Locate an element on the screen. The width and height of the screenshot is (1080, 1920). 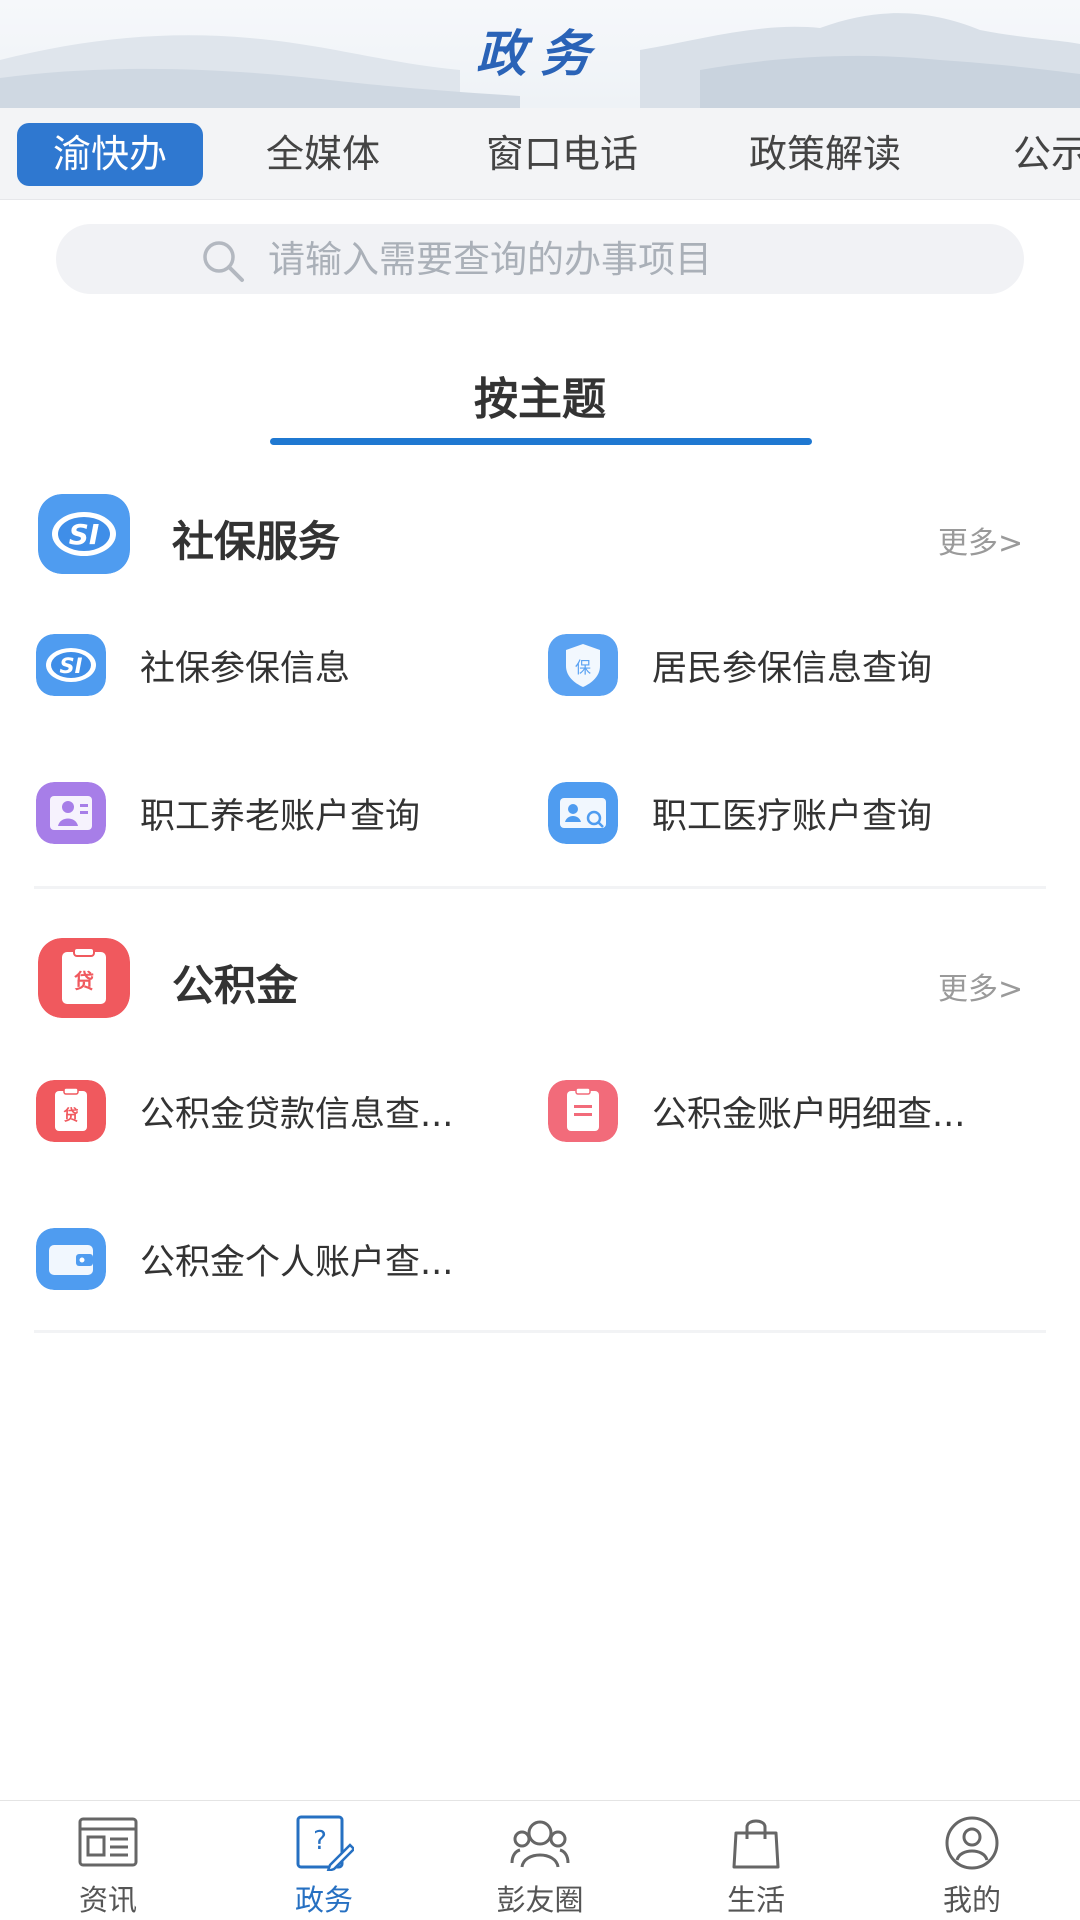
nav-item-friends-circle: 彭友圈 is located at coordinates (540, 1860).